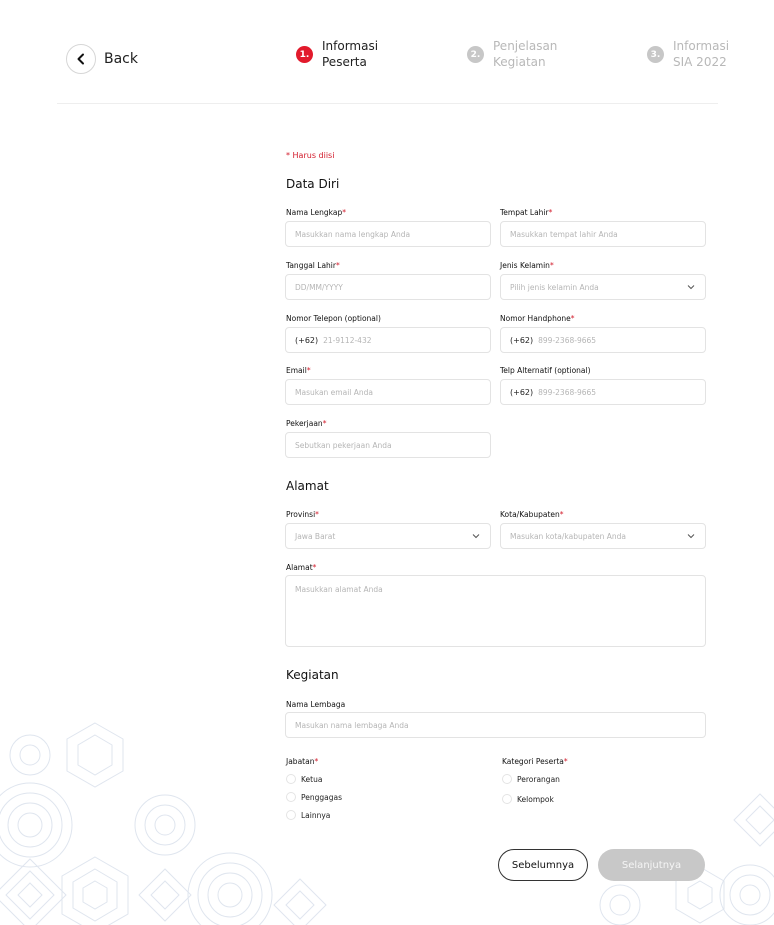  I want to click on nomor-telepon-input: (+62) 21-9112-432, so click(388, 340).